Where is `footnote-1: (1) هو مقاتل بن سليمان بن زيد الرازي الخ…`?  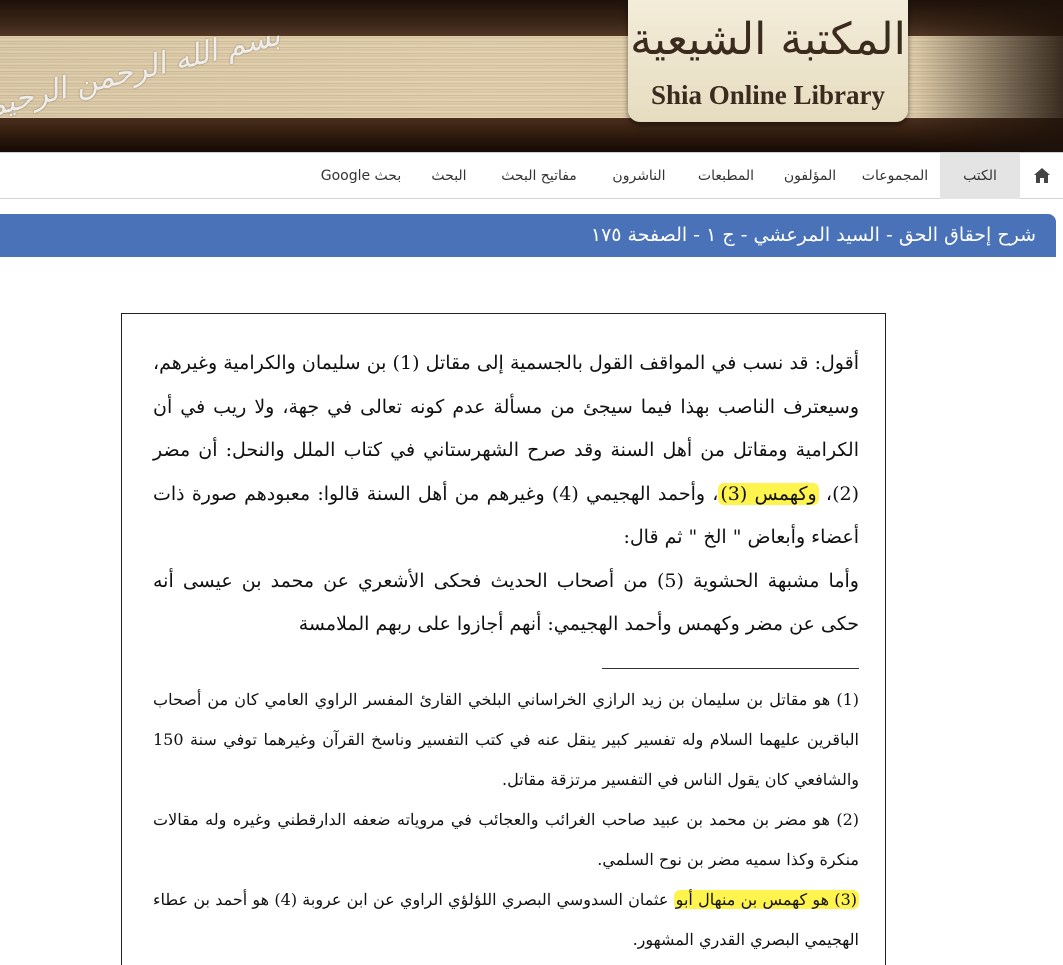 footnote-1: (1) هو مقاتل بن سليمان بن زيد الرازي الخ… is located at coordinates (506, 739).